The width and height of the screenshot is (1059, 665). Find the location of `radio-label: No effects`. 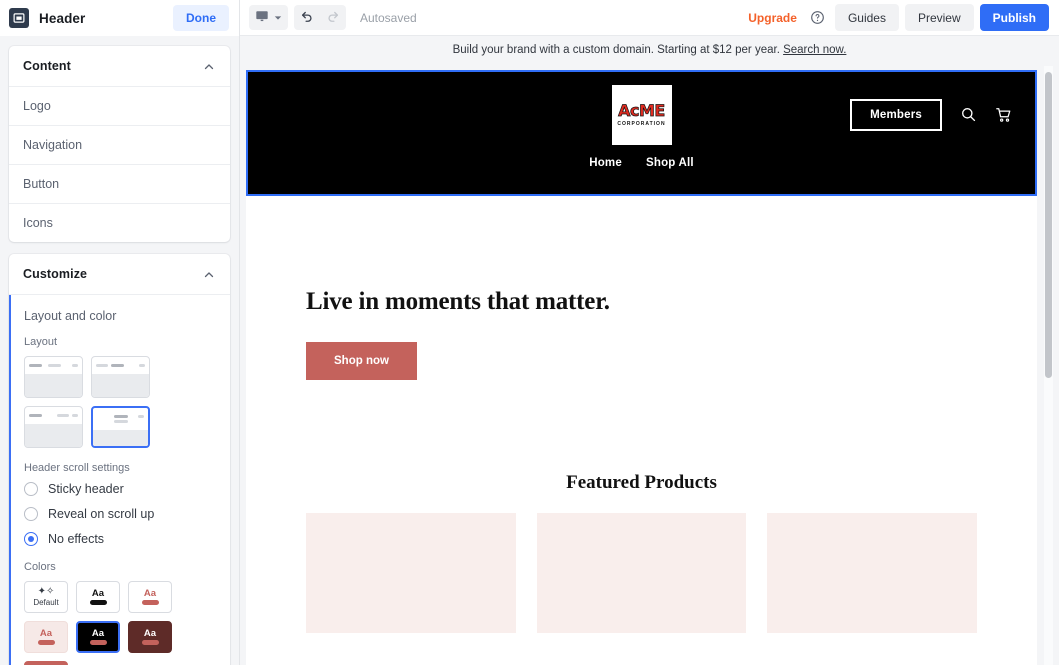

radio-label: No effects is located at coordinates (76, 539).